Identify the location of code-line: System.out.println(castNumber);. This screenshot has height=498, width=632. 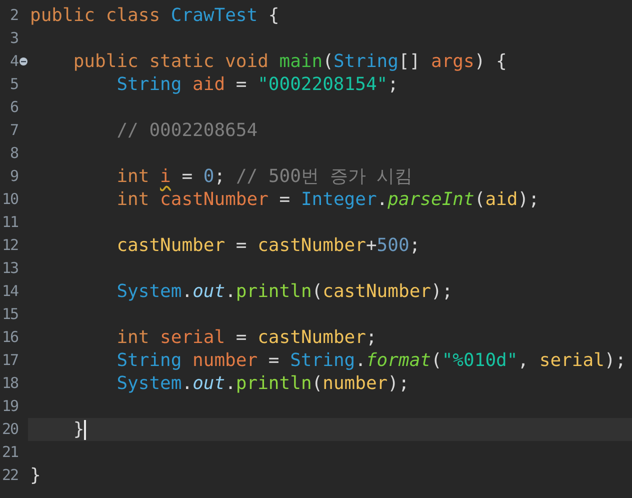
(284, 291).